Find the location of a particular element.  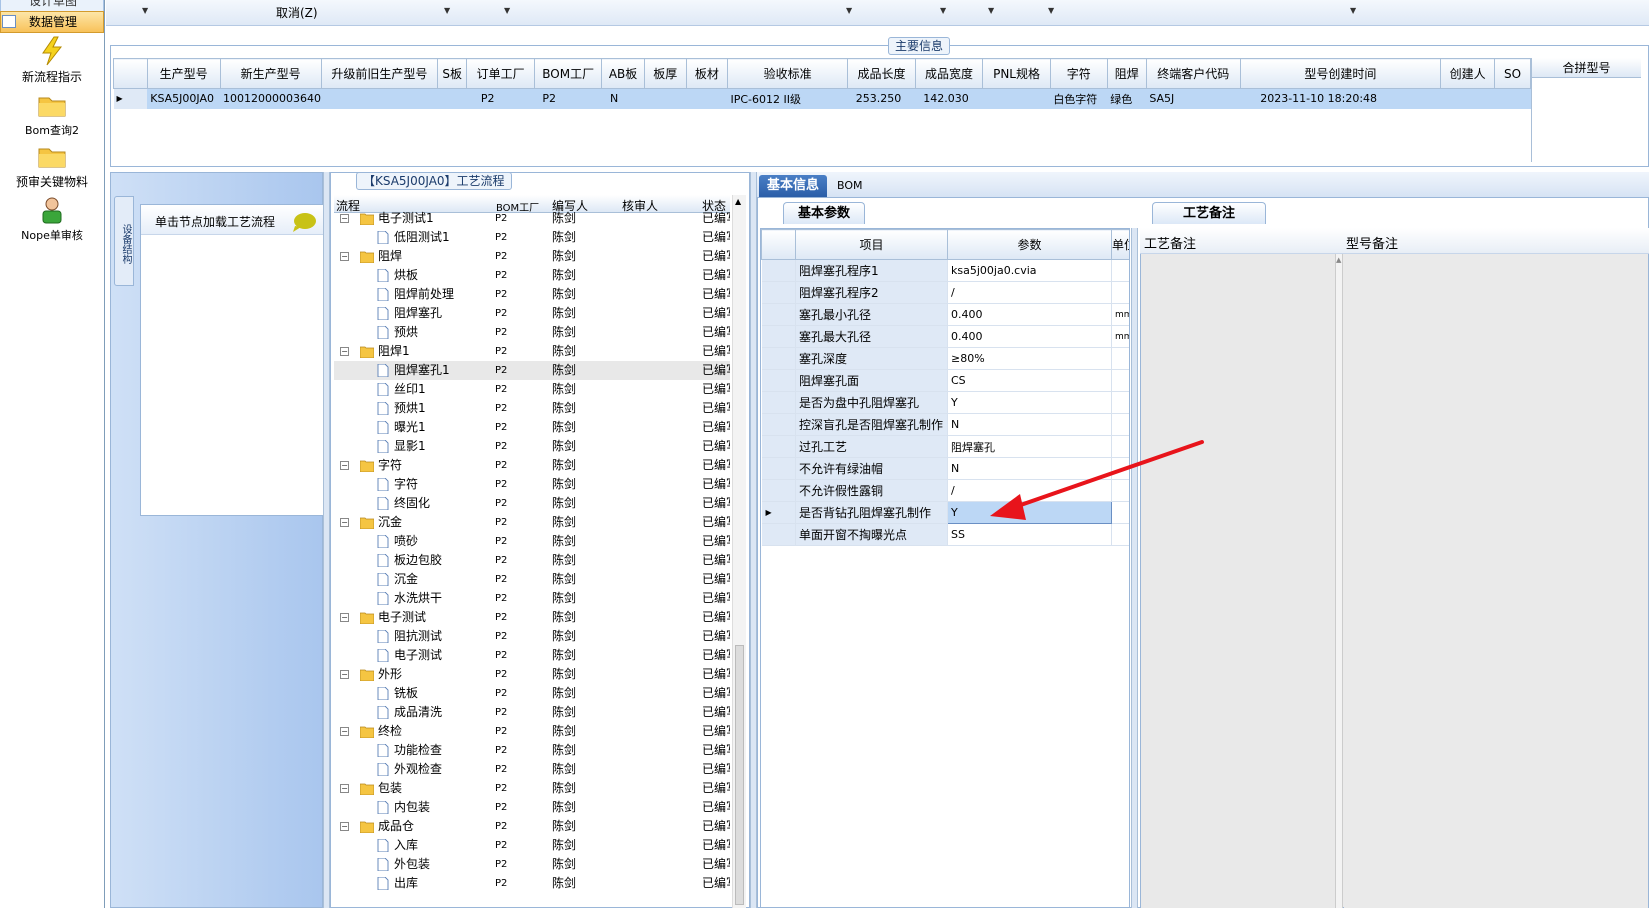

notes-scrollbar: ▲ is located at coordinates (1339, 581).